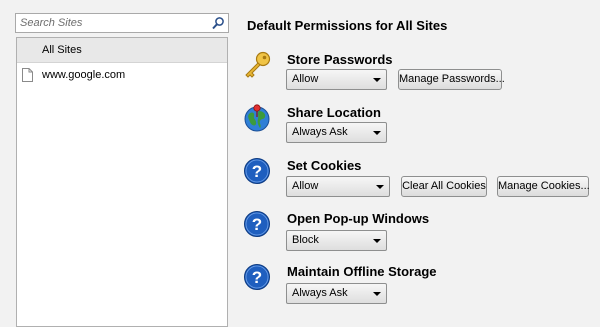  Describe the element at coordinates (84, 75) in the screenshot. I see `site-label: www.google.com` at that location.